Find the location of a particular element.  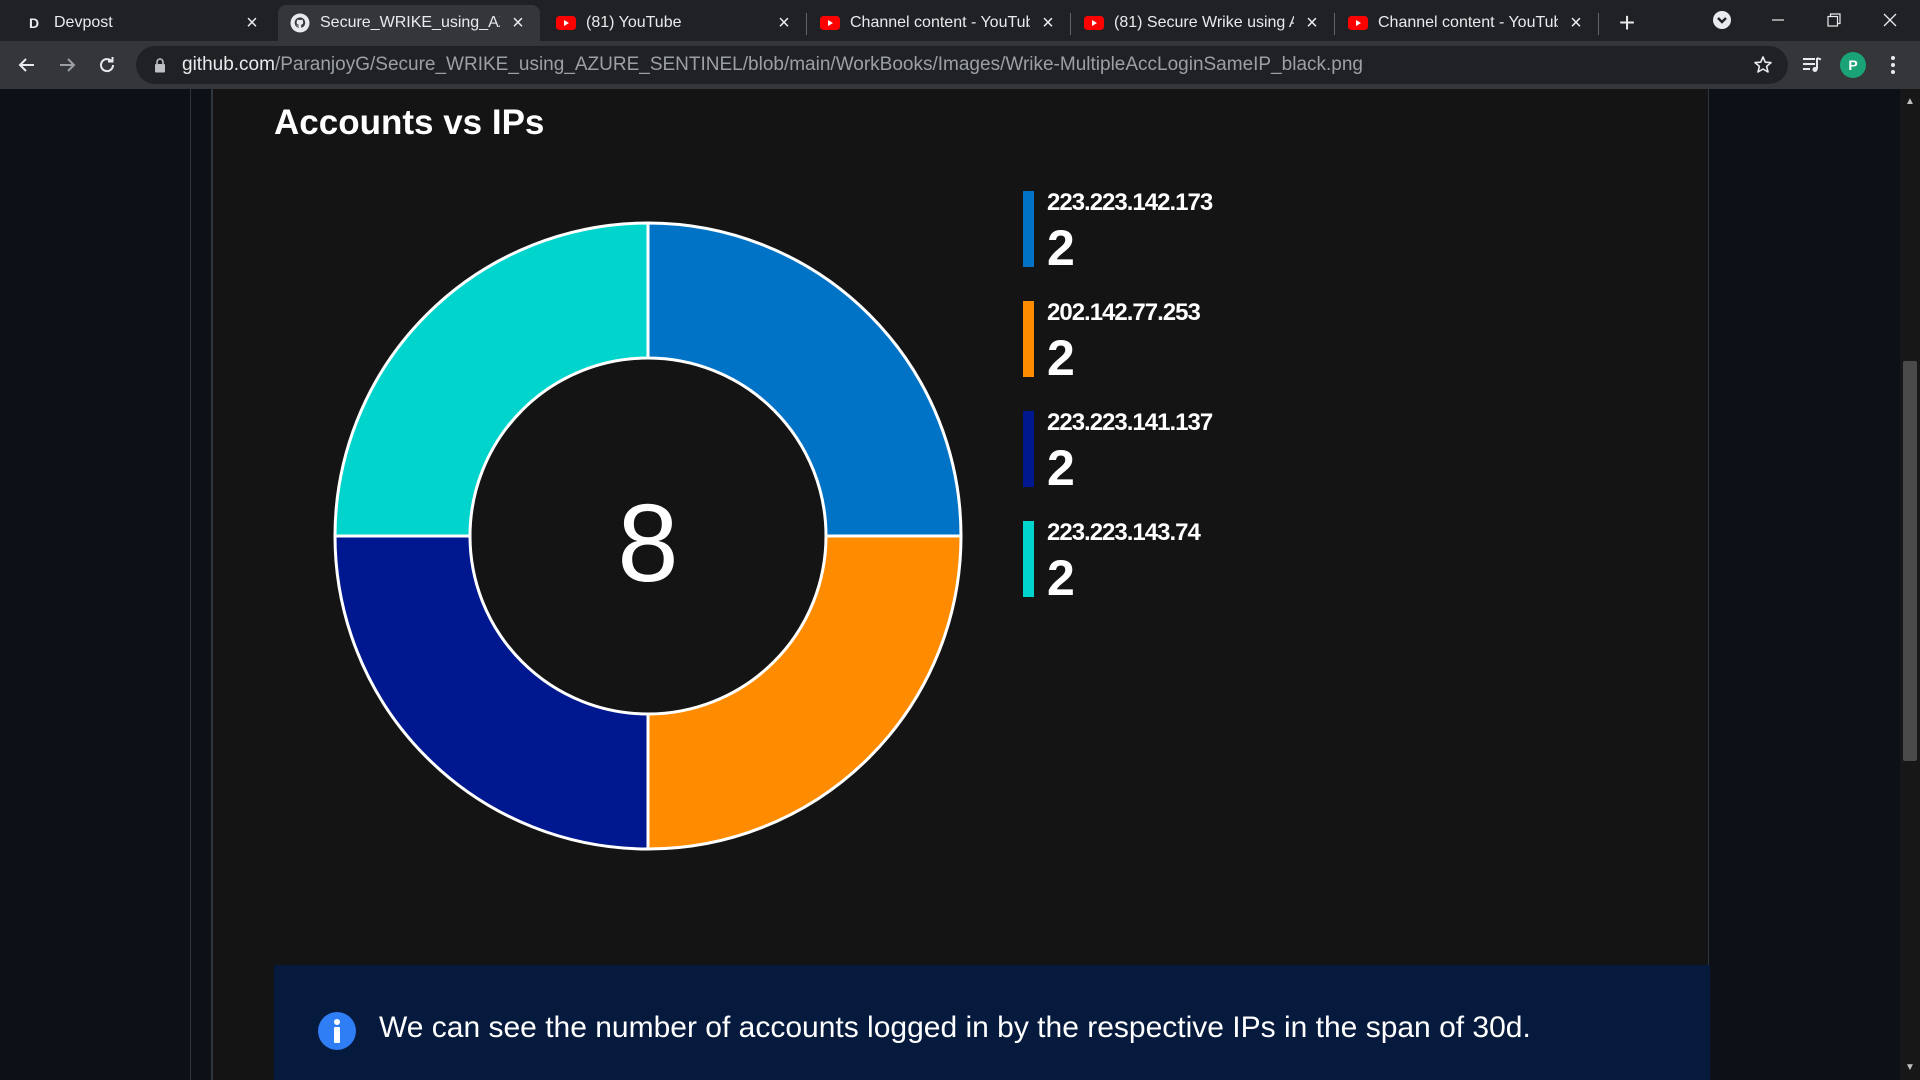

tab-youtube: (81) YouTube × is located at coordinates (675, 23).